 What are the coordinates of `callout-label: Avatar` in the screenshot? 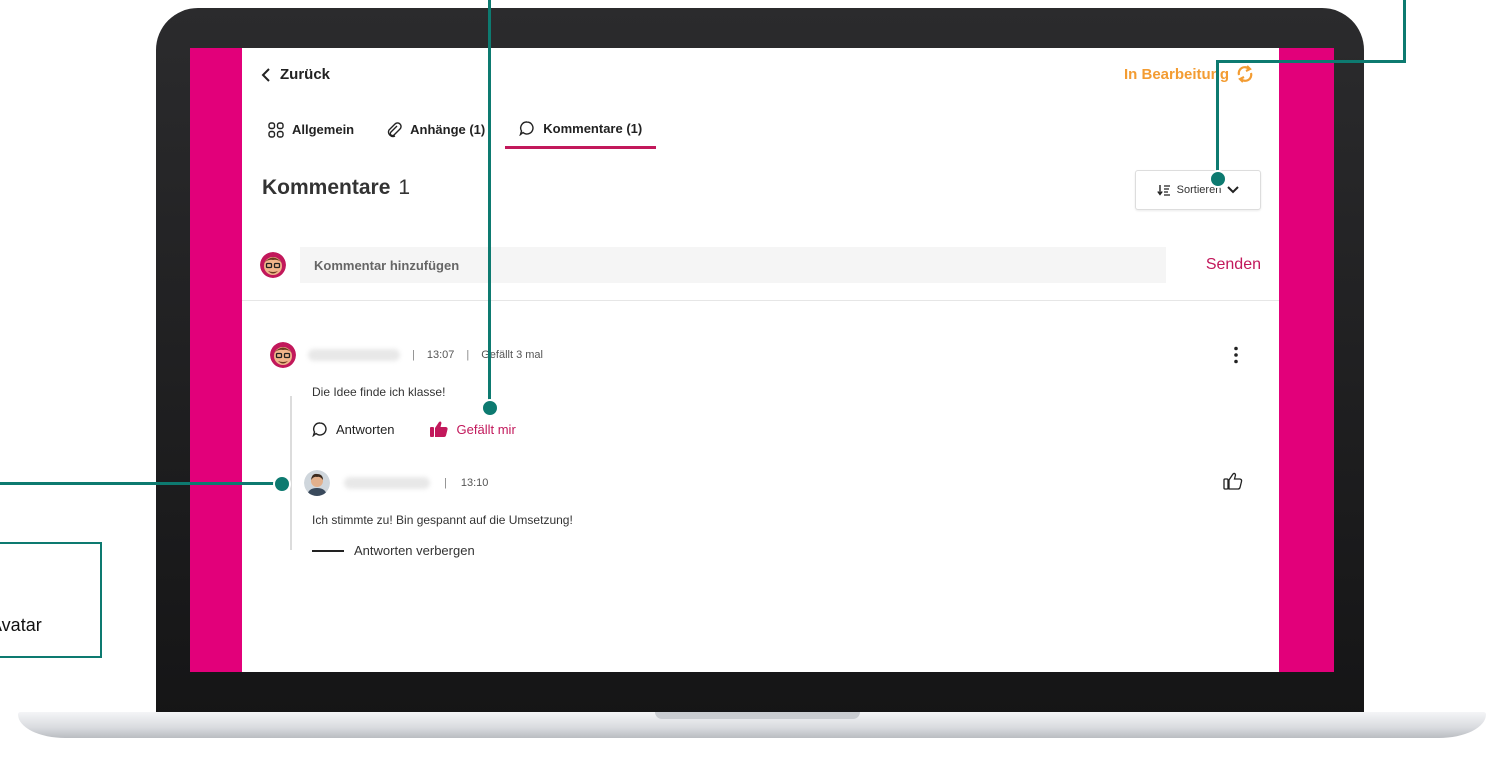 It's located at (21, 625).